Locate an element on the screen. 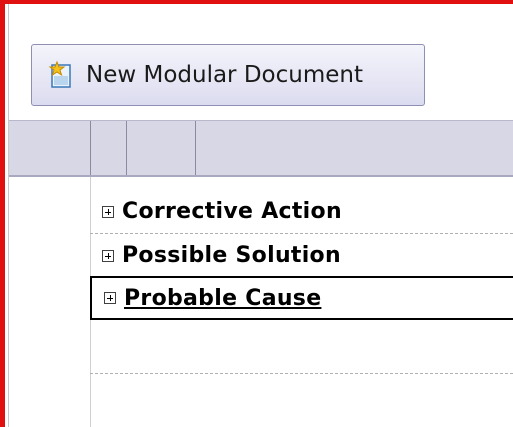 The image size is (513, 427). new-modular-document-button: New Modular Document is located at coordinates (228, 75).